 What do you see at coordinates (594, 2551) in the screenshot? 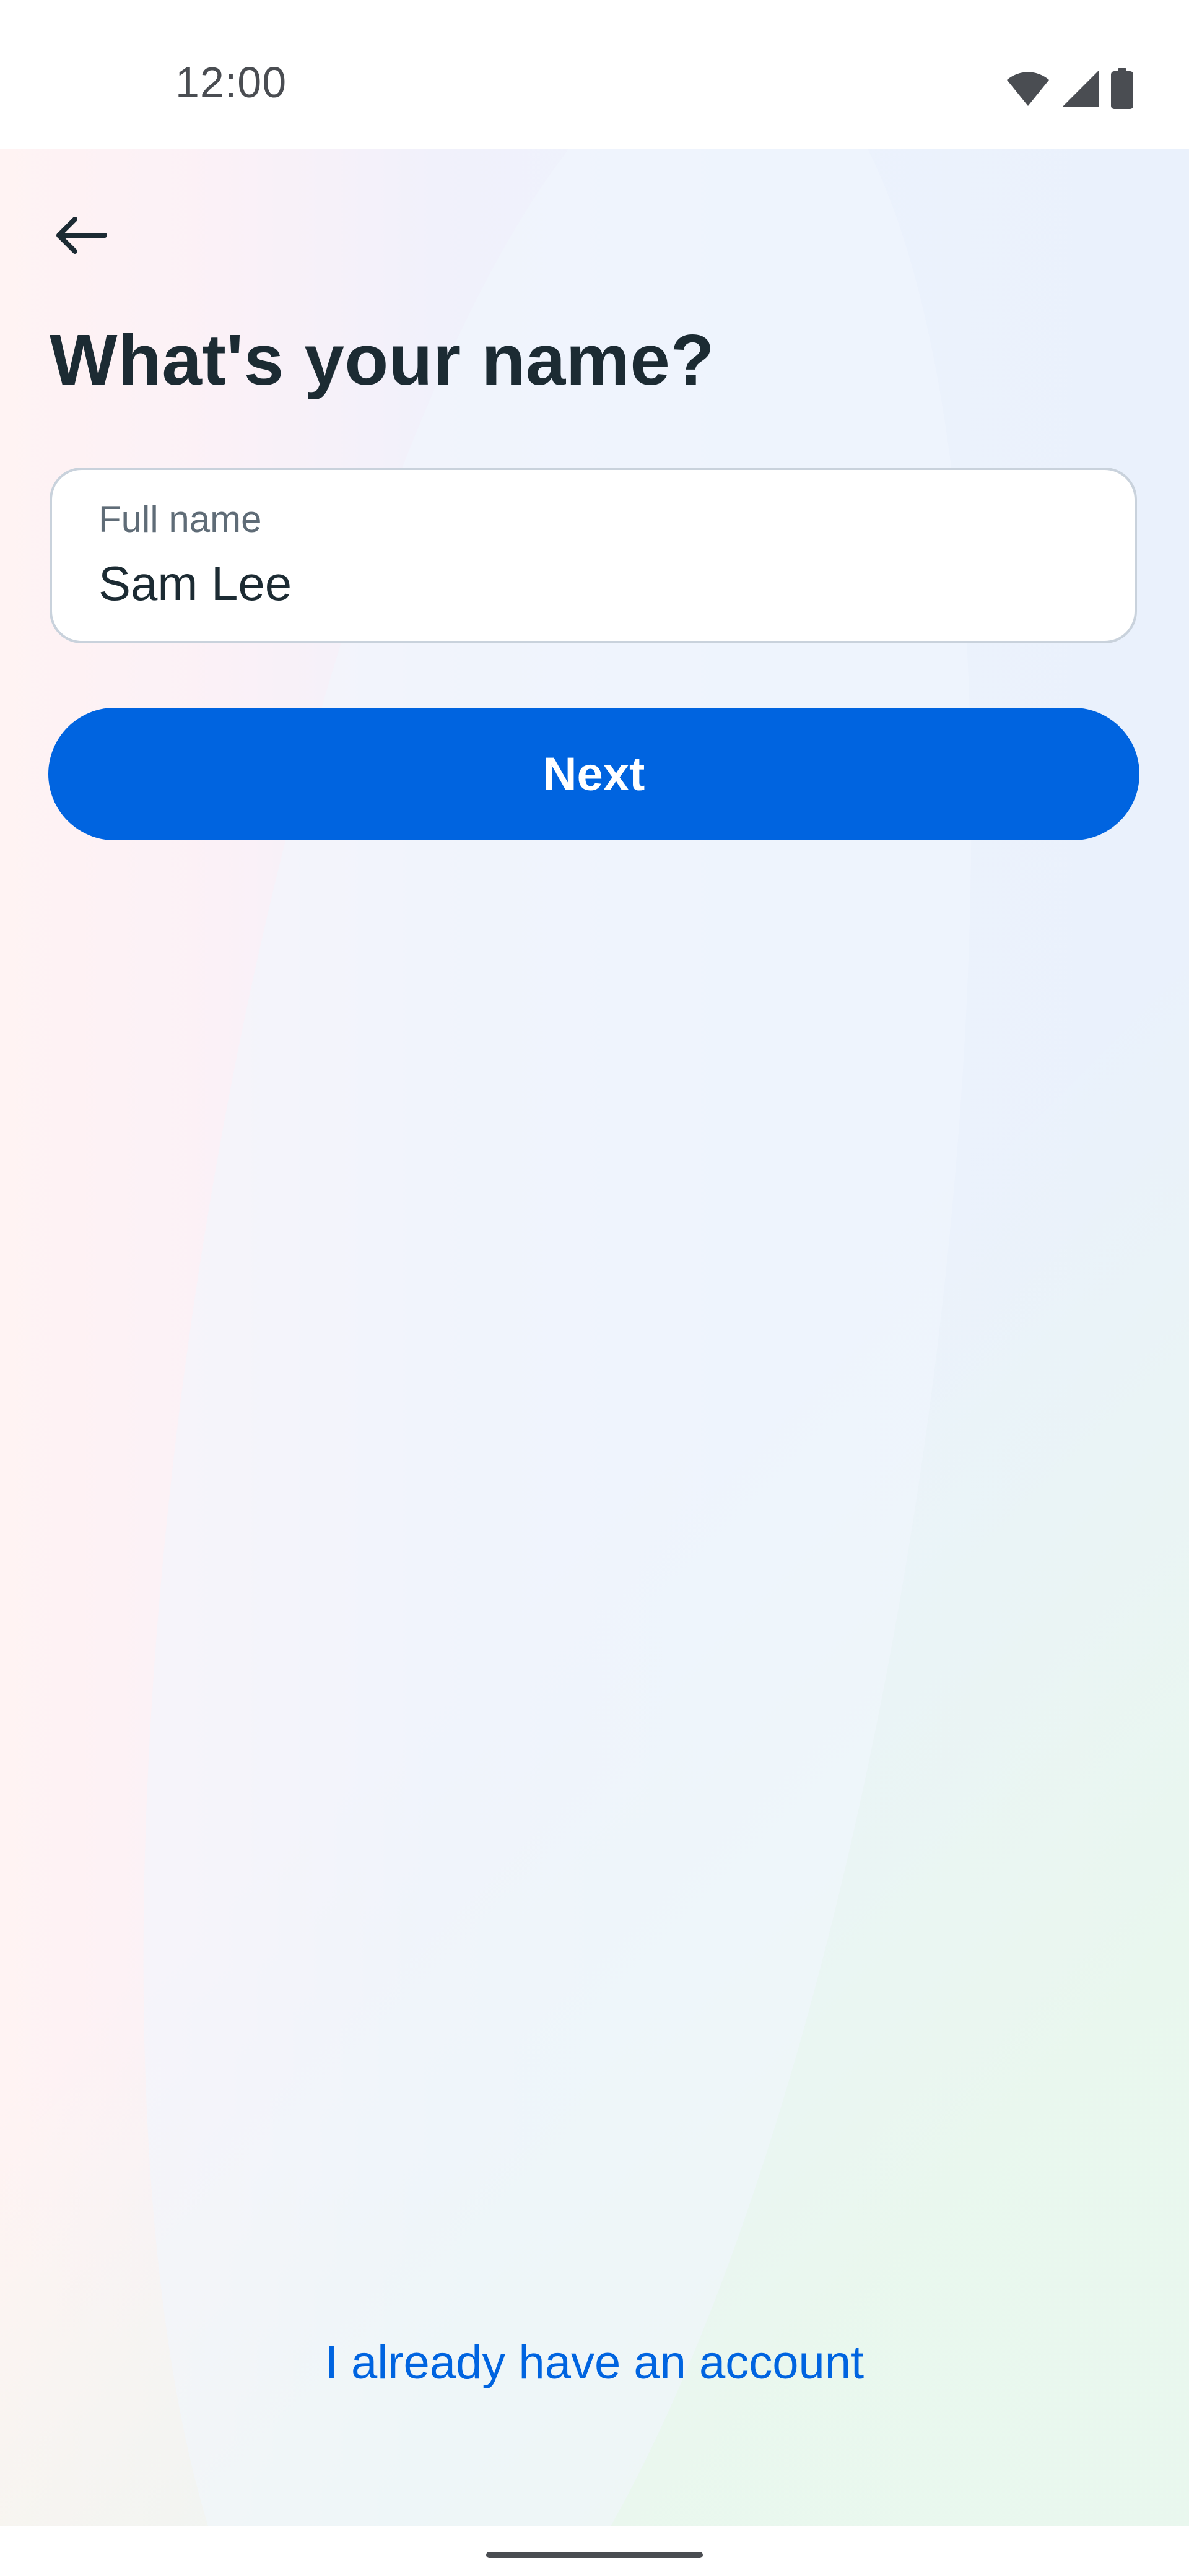
I see `navigation-bar` at bounding box center [594, 2551].